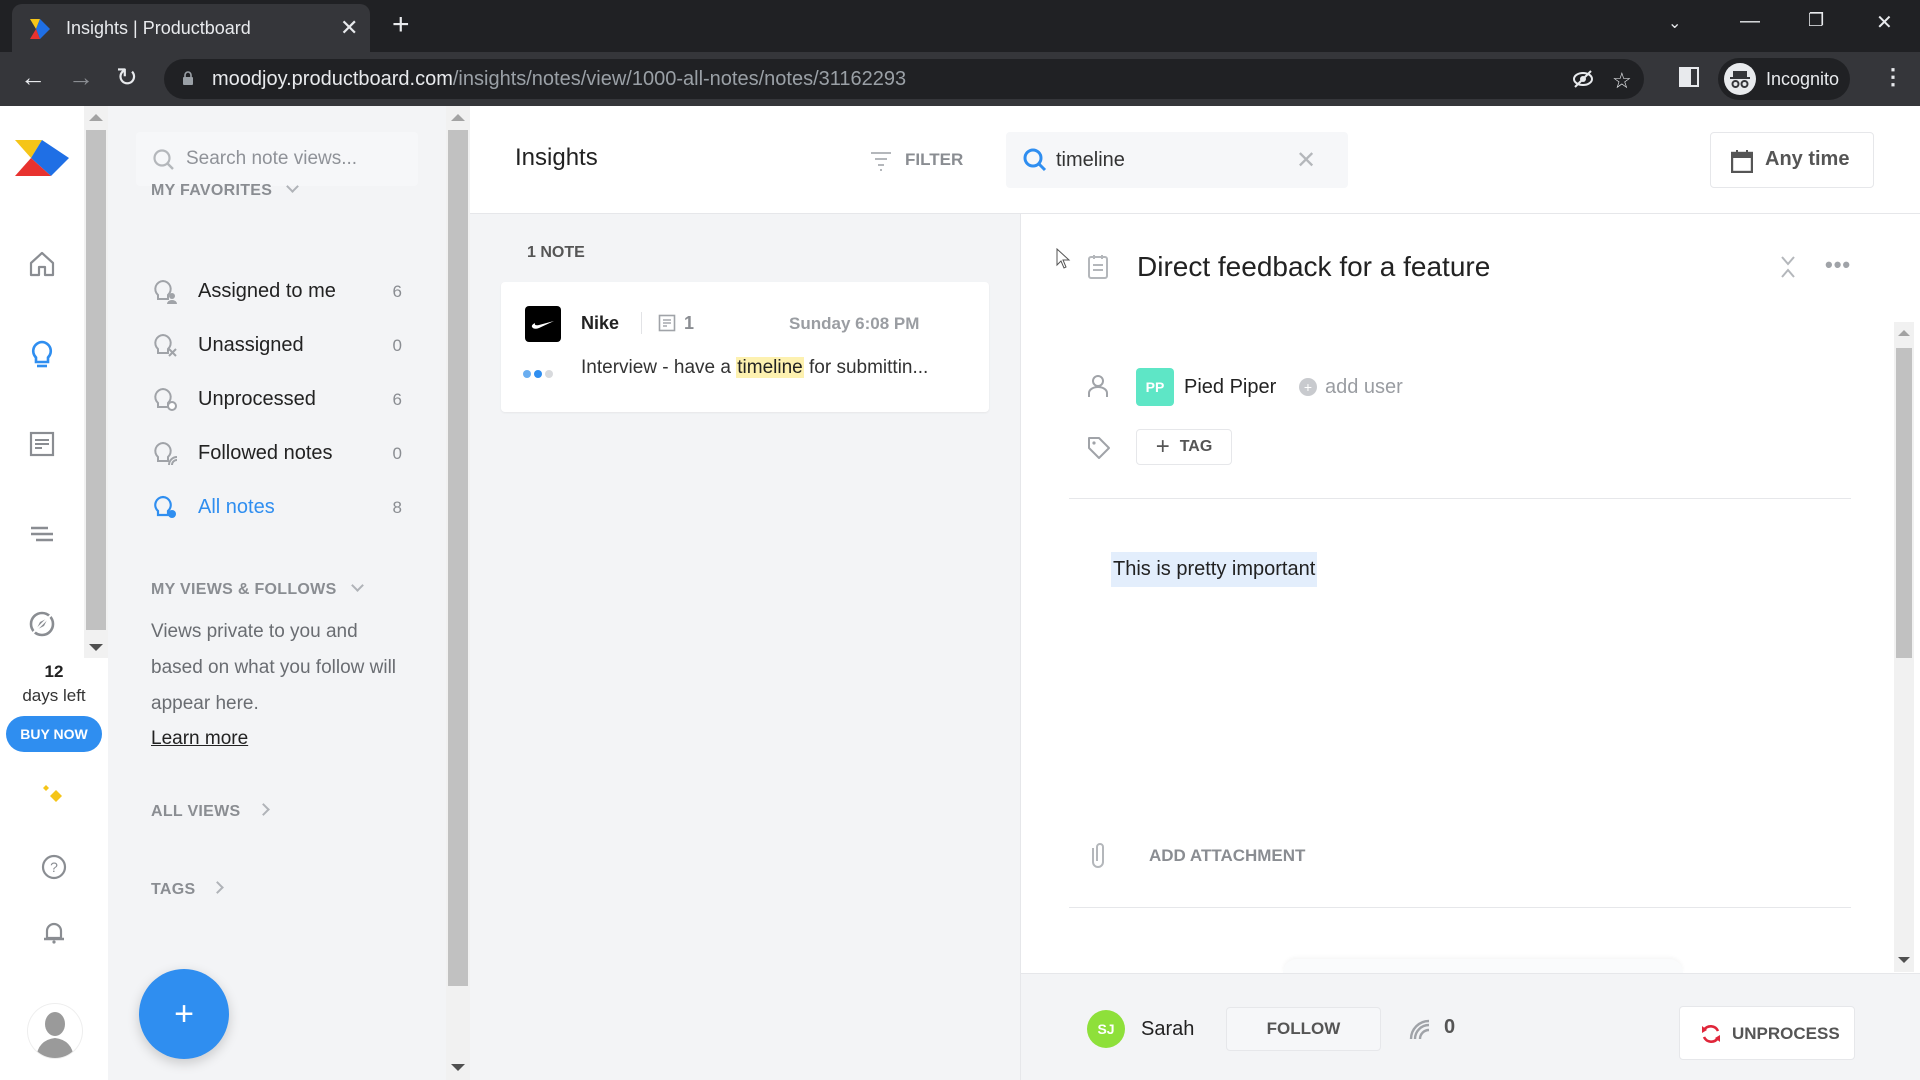  I want to click on detail-scrollbar, so click(1904, 647).